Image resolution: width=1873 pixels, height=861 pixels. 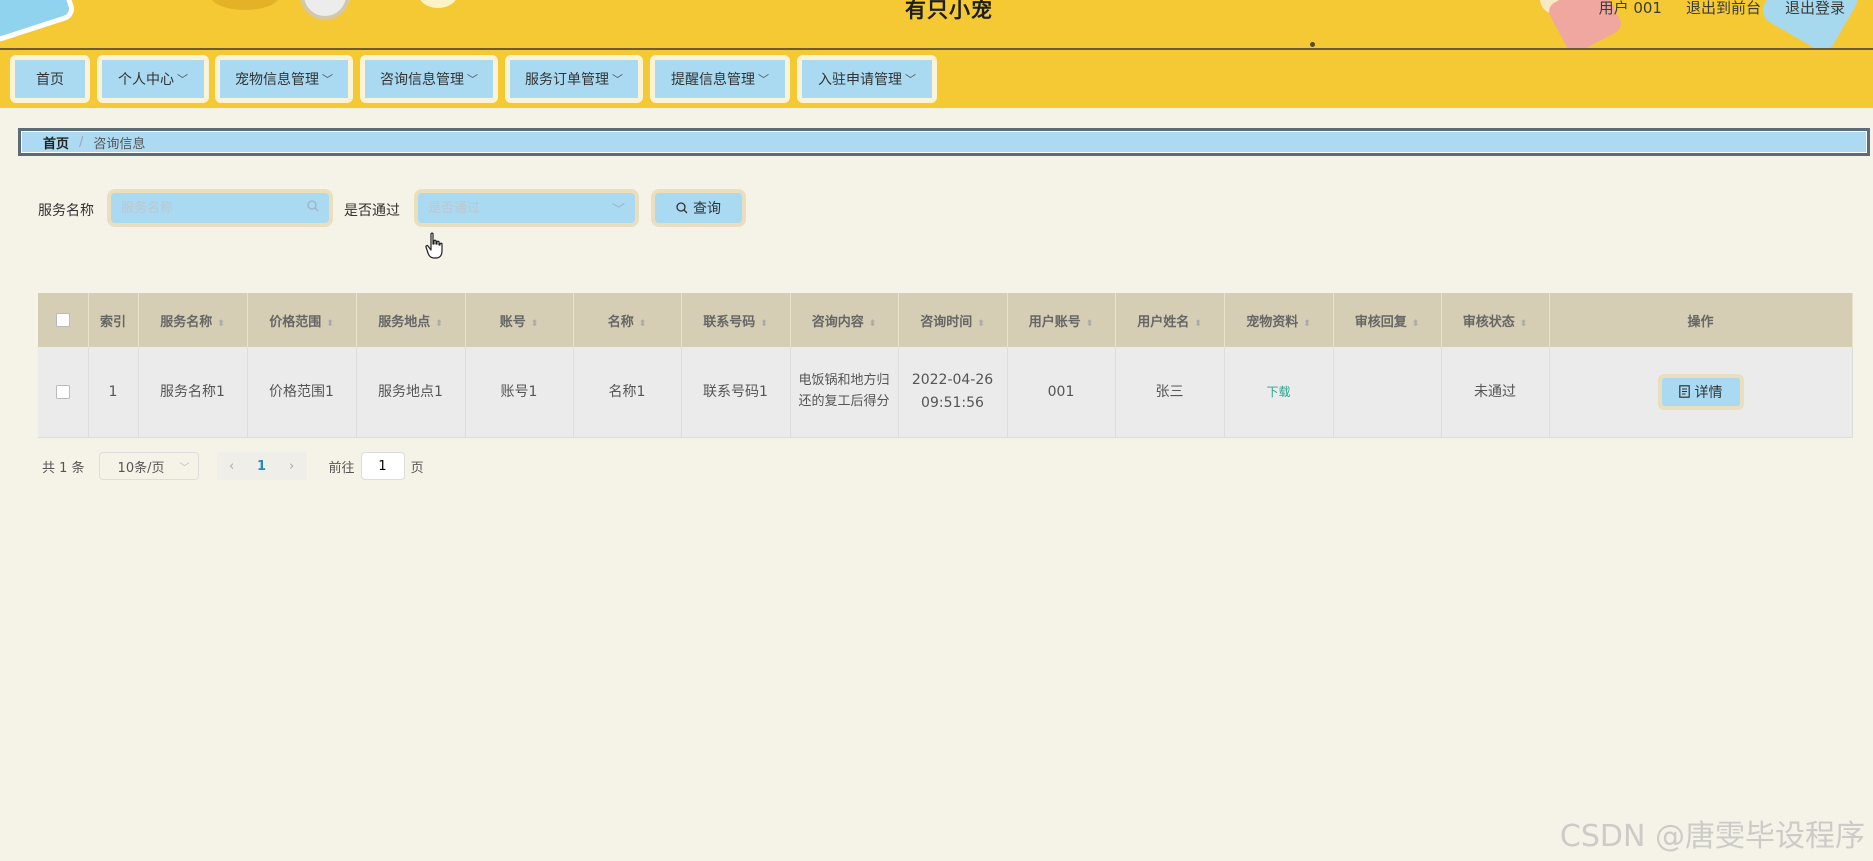 I want to click on nav-item-label: 个人中心, so click(x=146, y=80).